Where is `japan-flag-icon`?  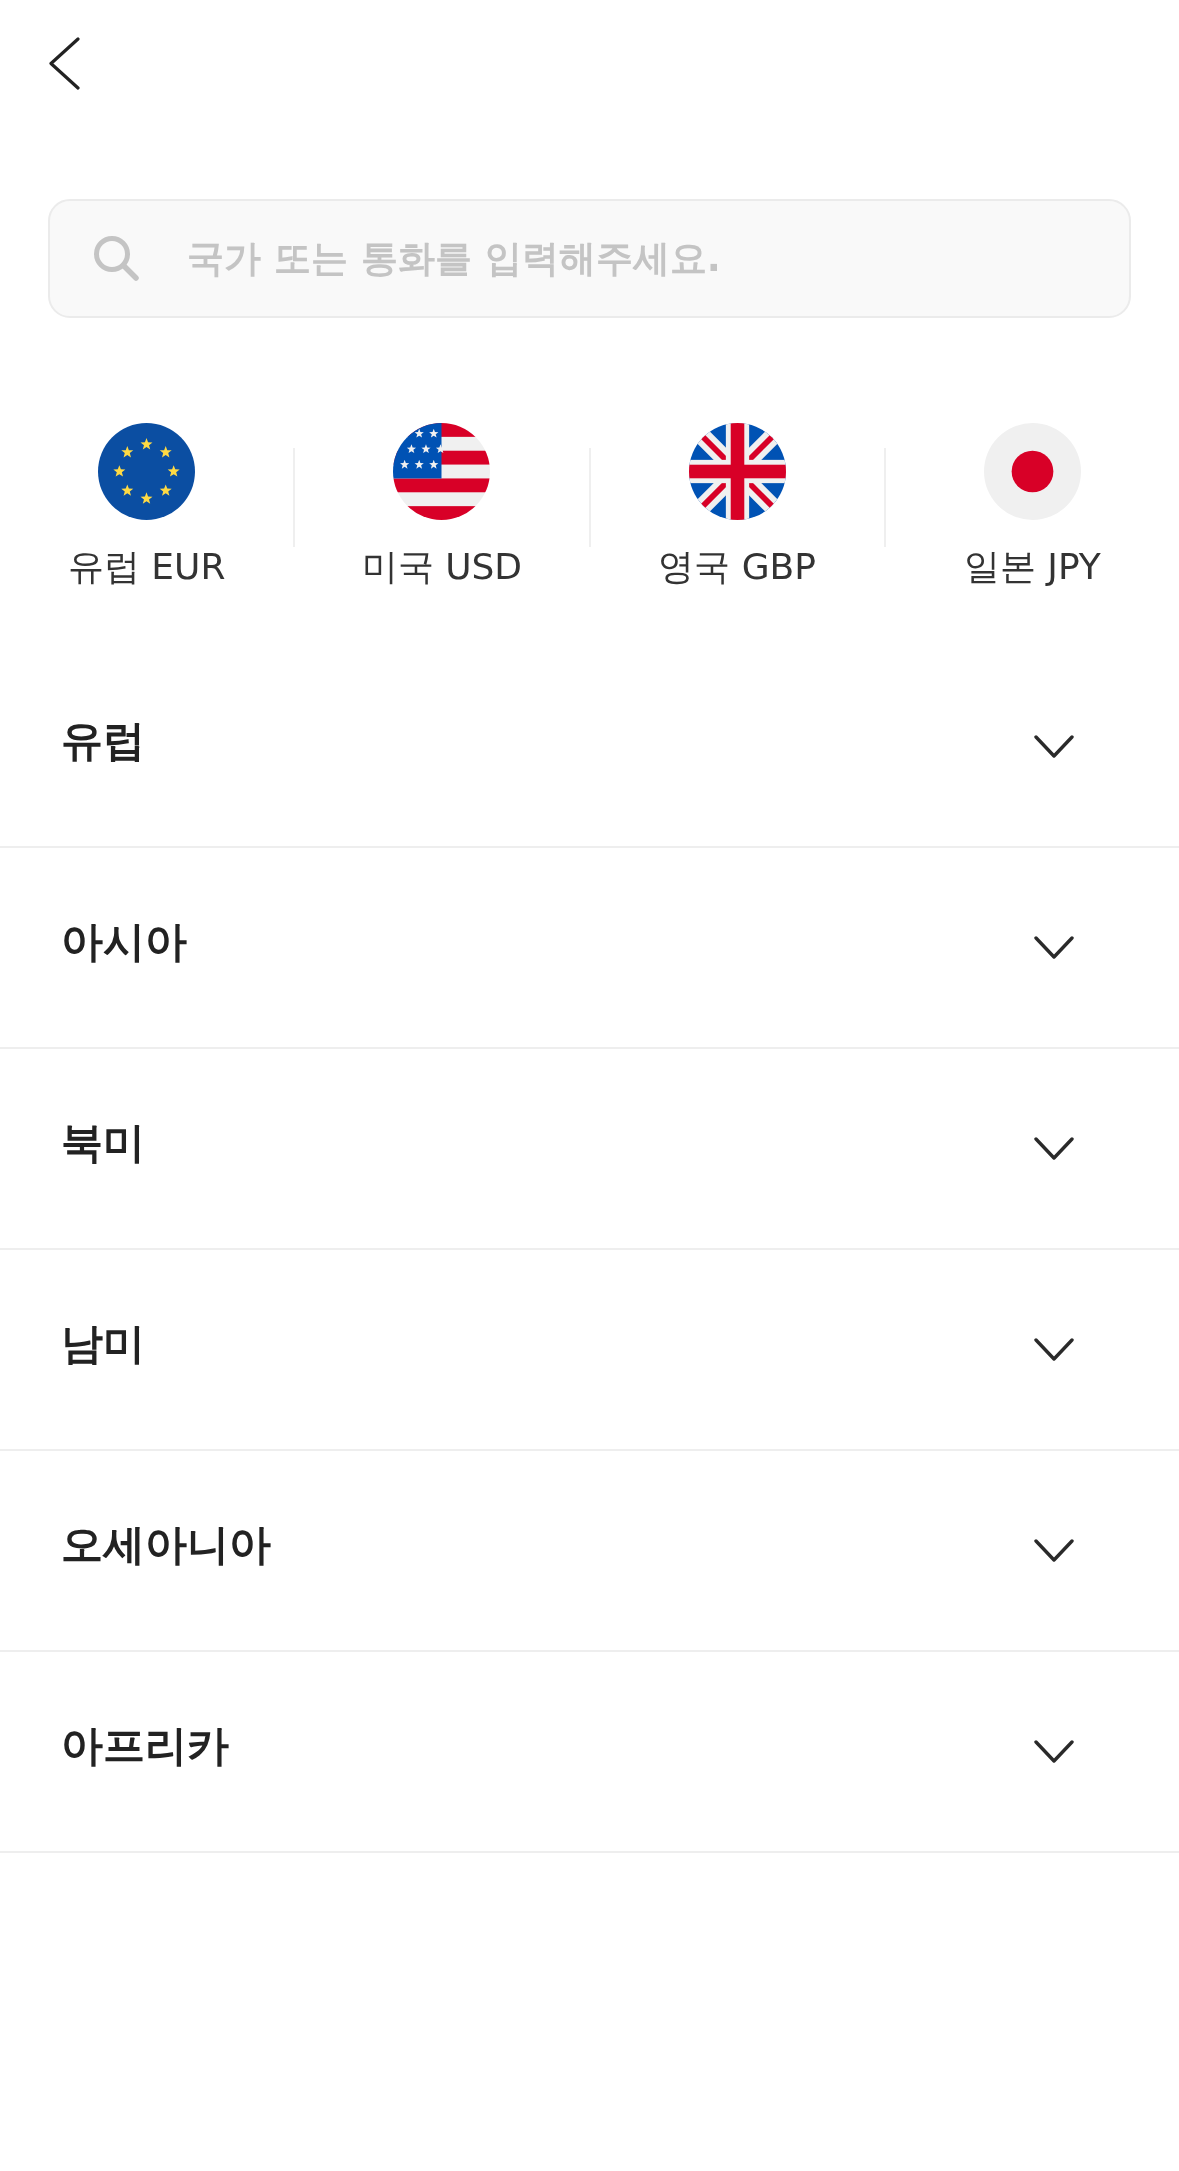 japan-flag-icon is located at coordinates (1032, 471).